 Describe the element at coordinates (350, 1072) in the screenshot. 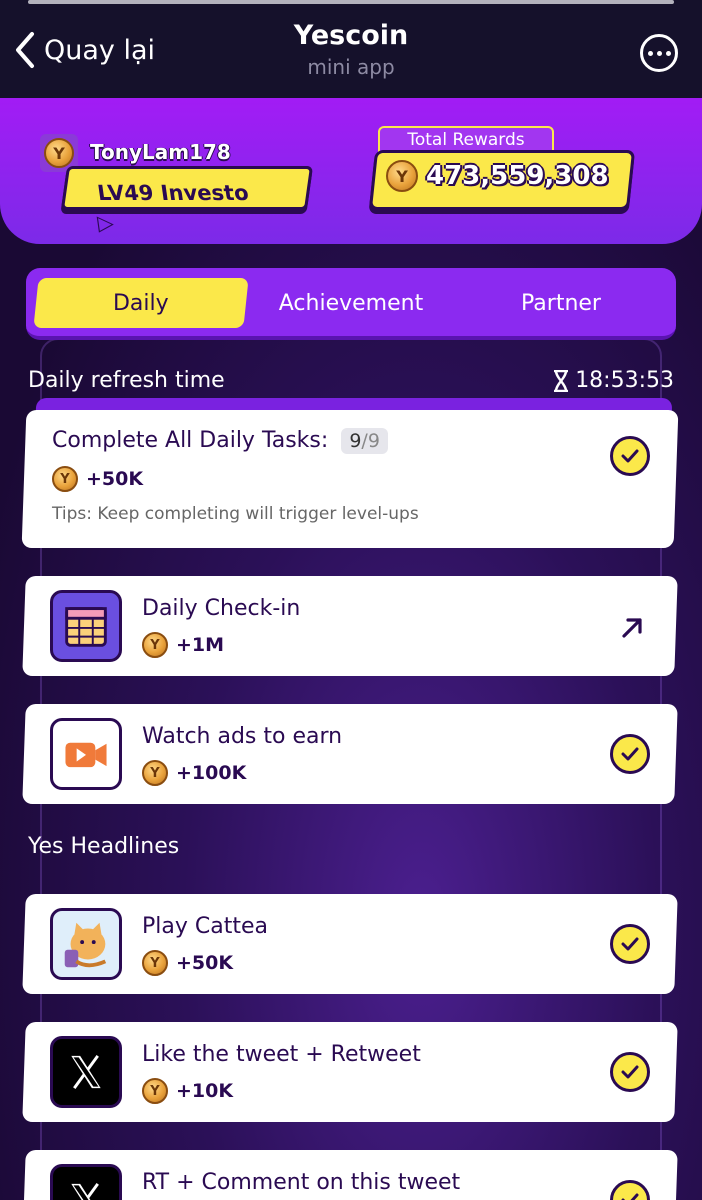

I see `task-card-like-retweet: Like the tweet + Retweet Y +10K` at that location.